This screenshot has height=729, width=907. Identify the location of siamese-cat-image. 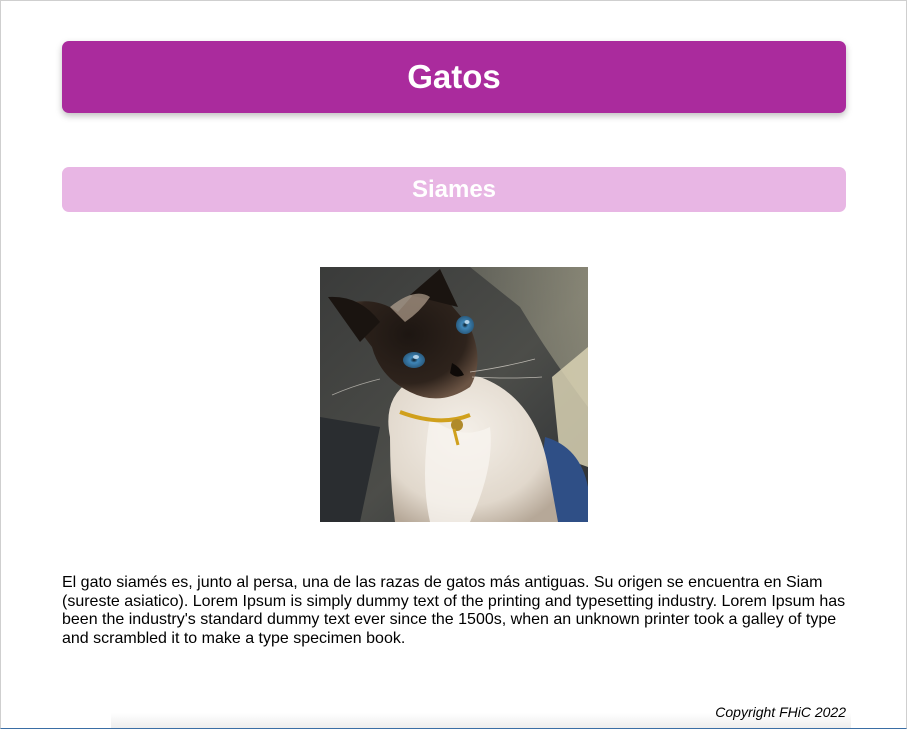
(454, 394).